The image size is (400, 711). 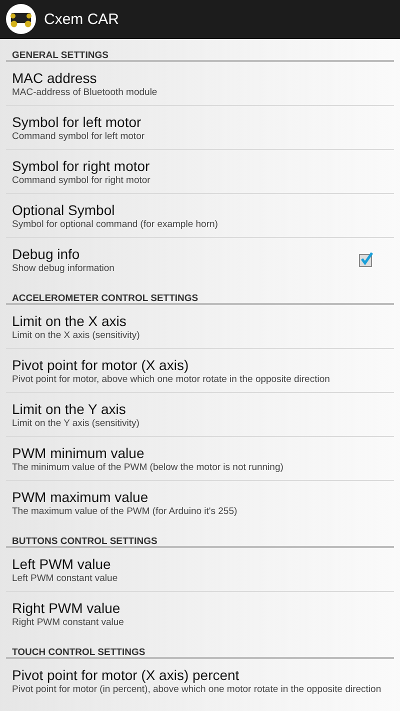 I want to click on setting-title: MAC address, so click(x=55, y=78).